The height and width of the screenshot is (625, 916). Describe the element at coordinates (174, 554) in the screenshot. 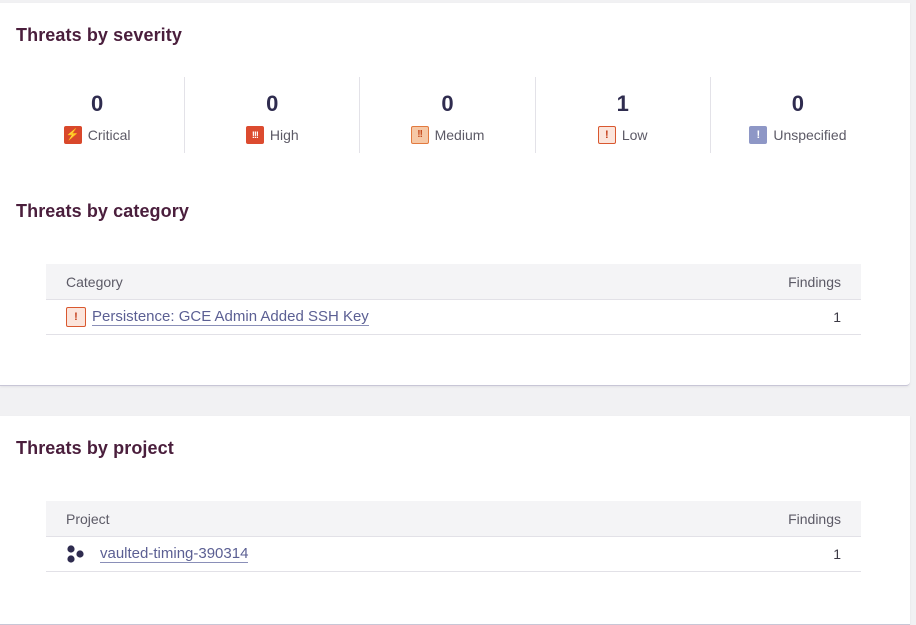

I see `project-link: vaulted-timing-390314` at that location.